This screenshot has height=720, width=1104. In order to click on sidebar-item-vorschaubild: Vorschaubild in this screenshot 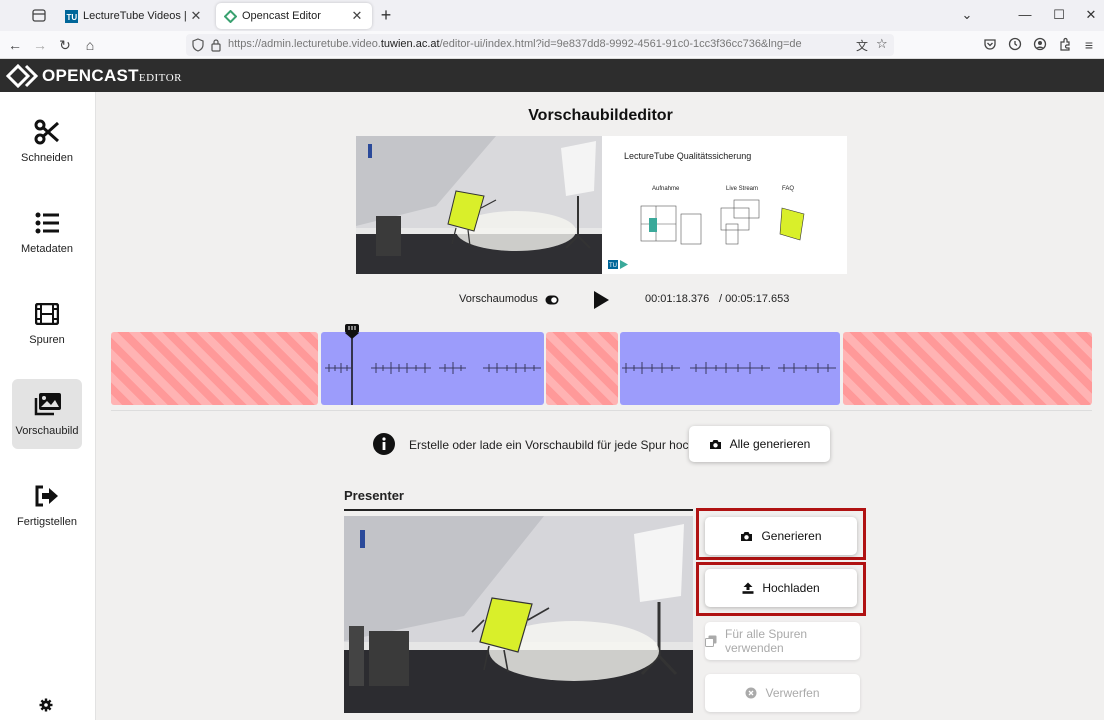, I will do `click(47, 414)`.